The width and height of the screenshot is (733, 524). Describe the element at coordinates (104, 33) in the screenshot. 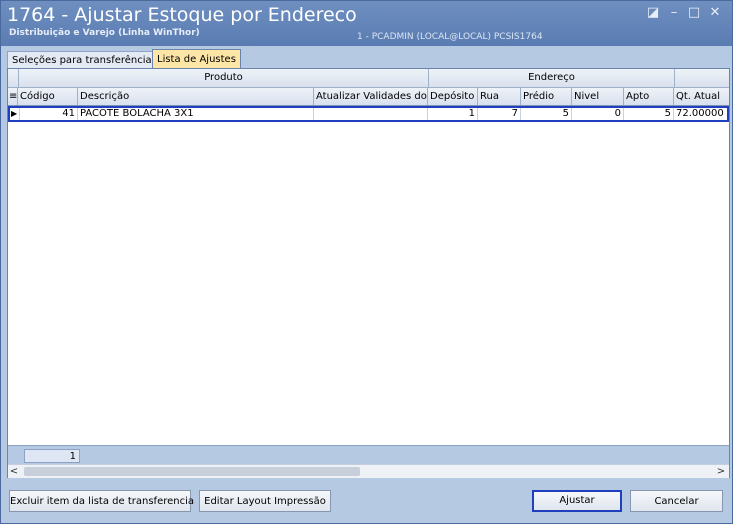

I see `window-subtitle: Distribuição e Varejo (Linha WinThor)` at that location.